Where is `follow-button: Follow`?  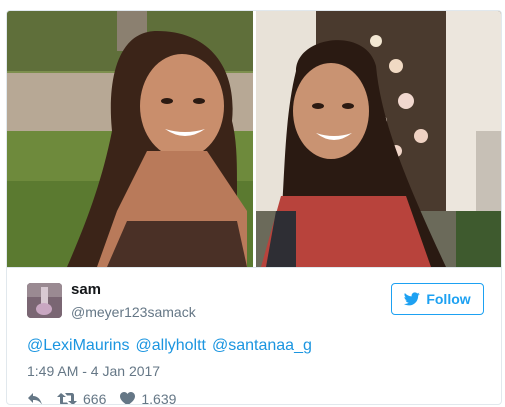 follow-button: Follow is located at coordinates (437, 299).